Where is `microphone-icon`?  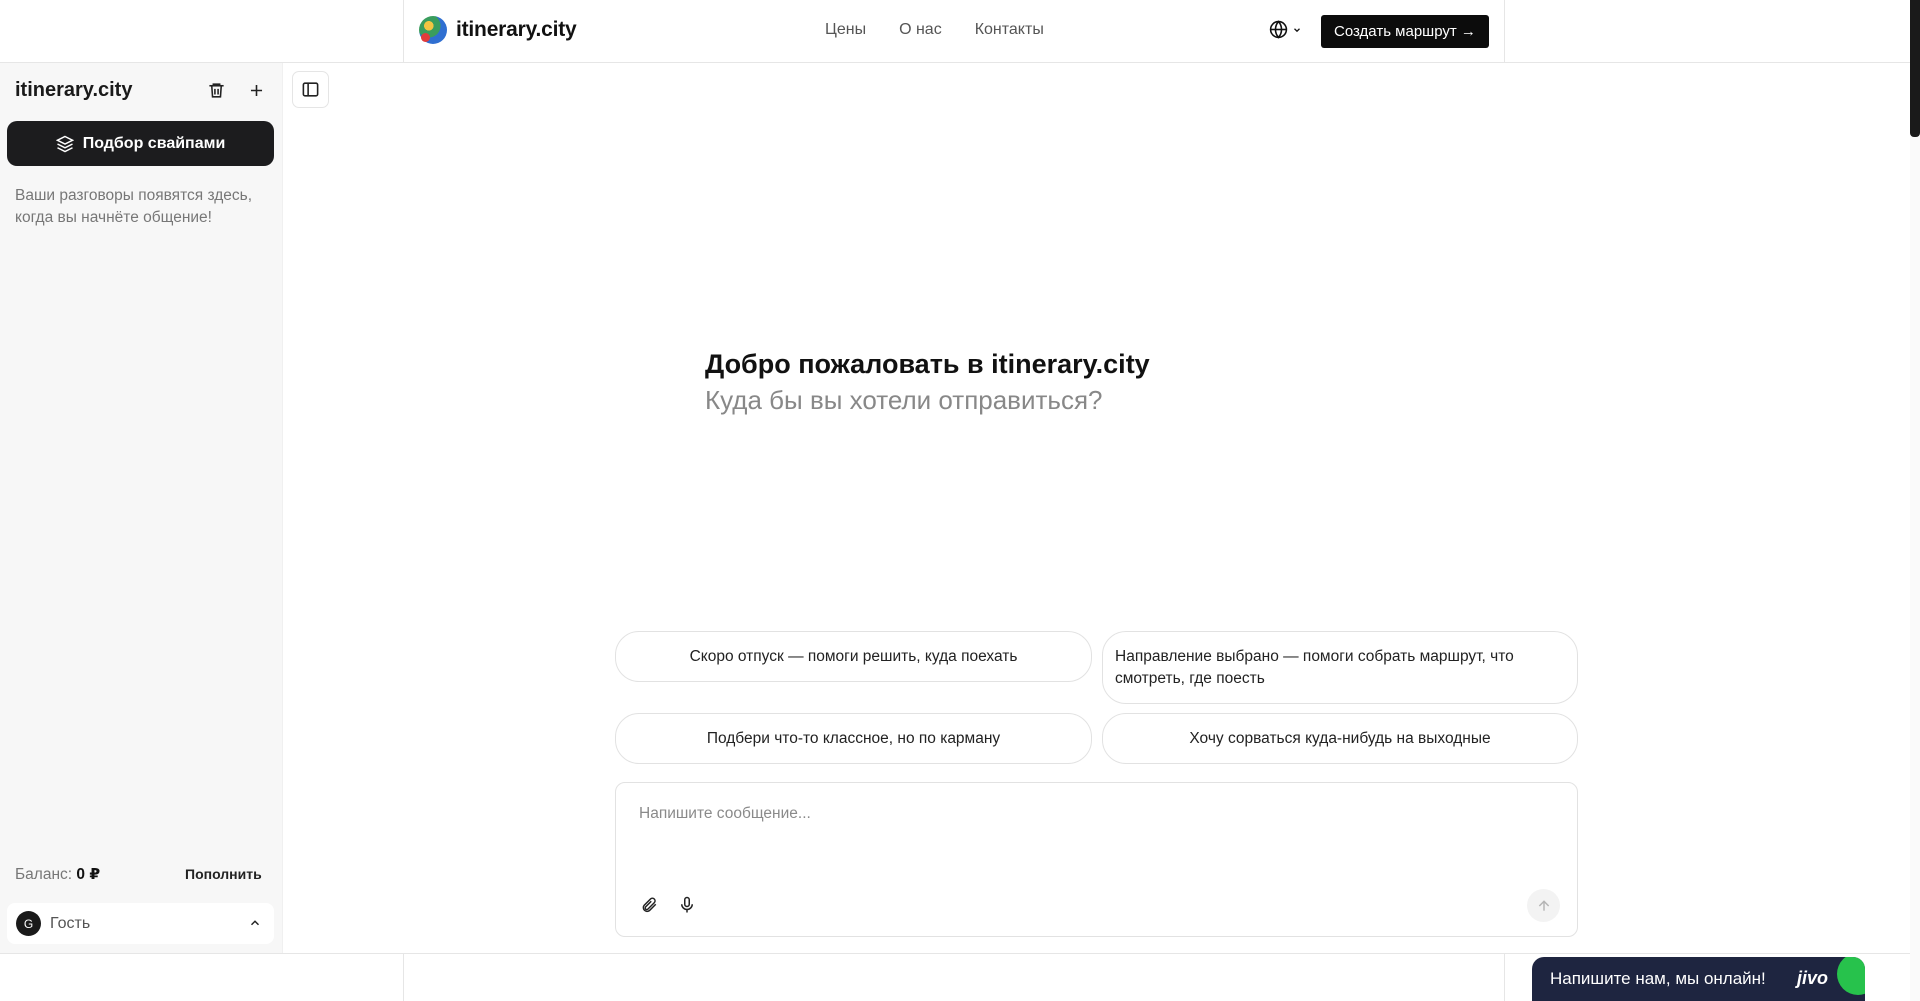
microphone-icon is located at coordinates (687, 904).